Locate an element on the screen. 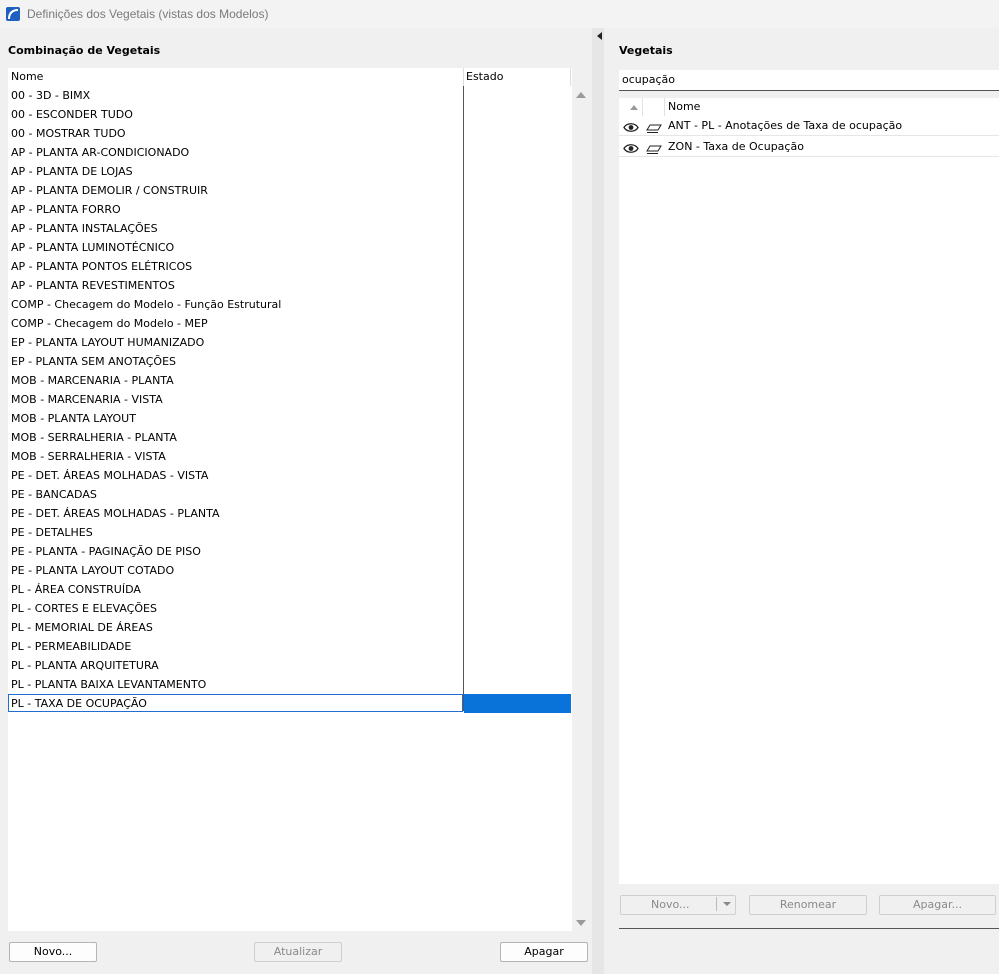  combination-name: PL - PLANTA BAIXA LEVANTAMENTO is located at coordinates (109, 684).